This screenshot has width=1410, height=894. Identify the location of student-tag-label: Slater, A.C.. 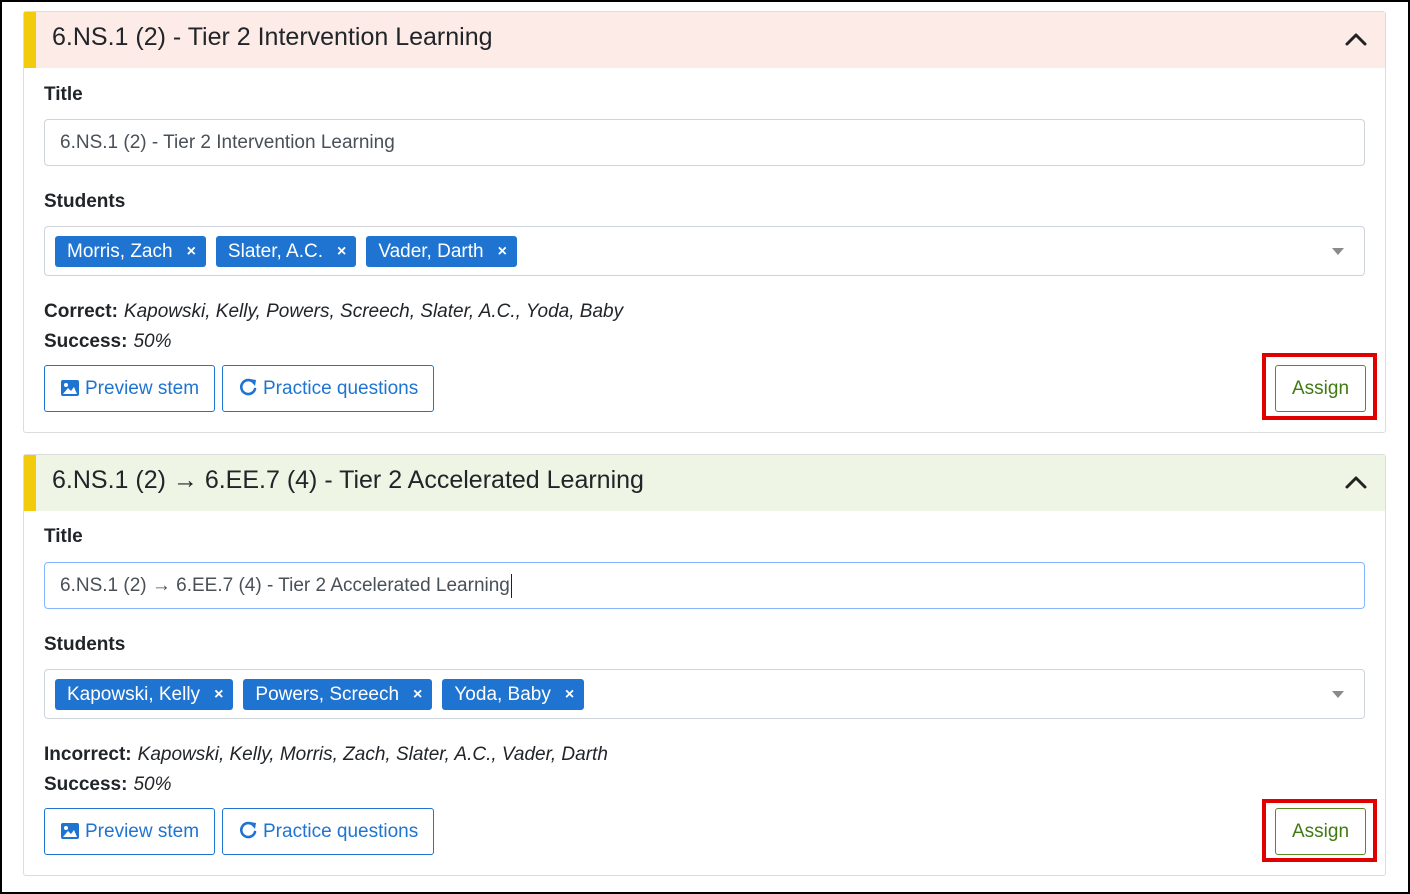
(275, 251).